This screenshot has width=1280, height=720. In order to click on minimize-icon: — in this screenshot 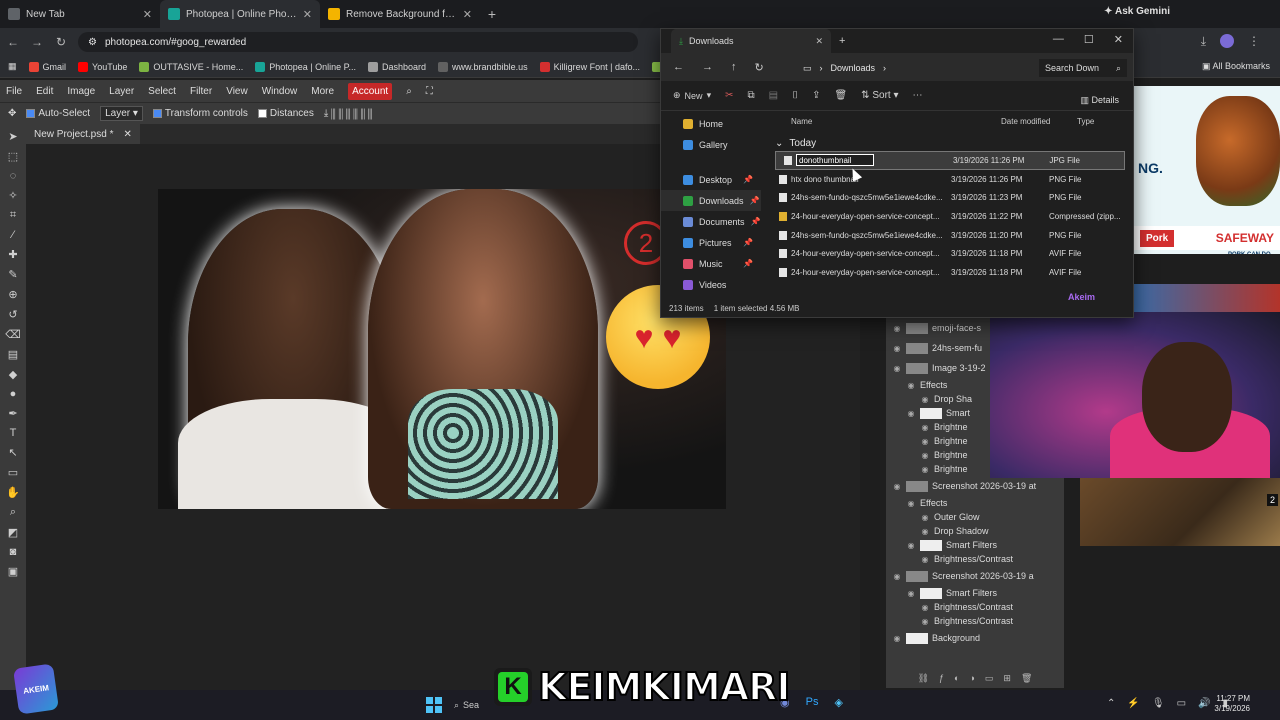, I will do `click(1058, 39)`.